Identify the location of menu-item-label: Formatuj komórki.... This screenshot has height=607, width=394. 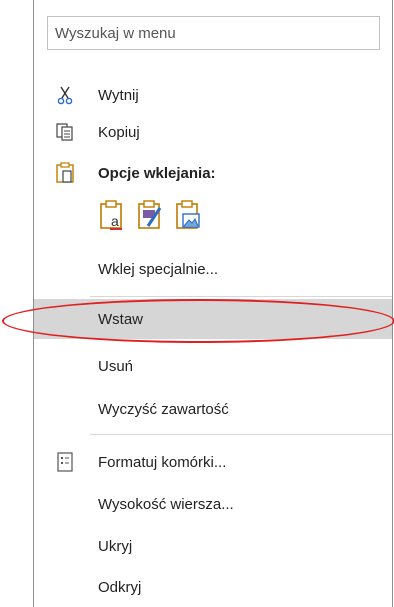
(162, 462).